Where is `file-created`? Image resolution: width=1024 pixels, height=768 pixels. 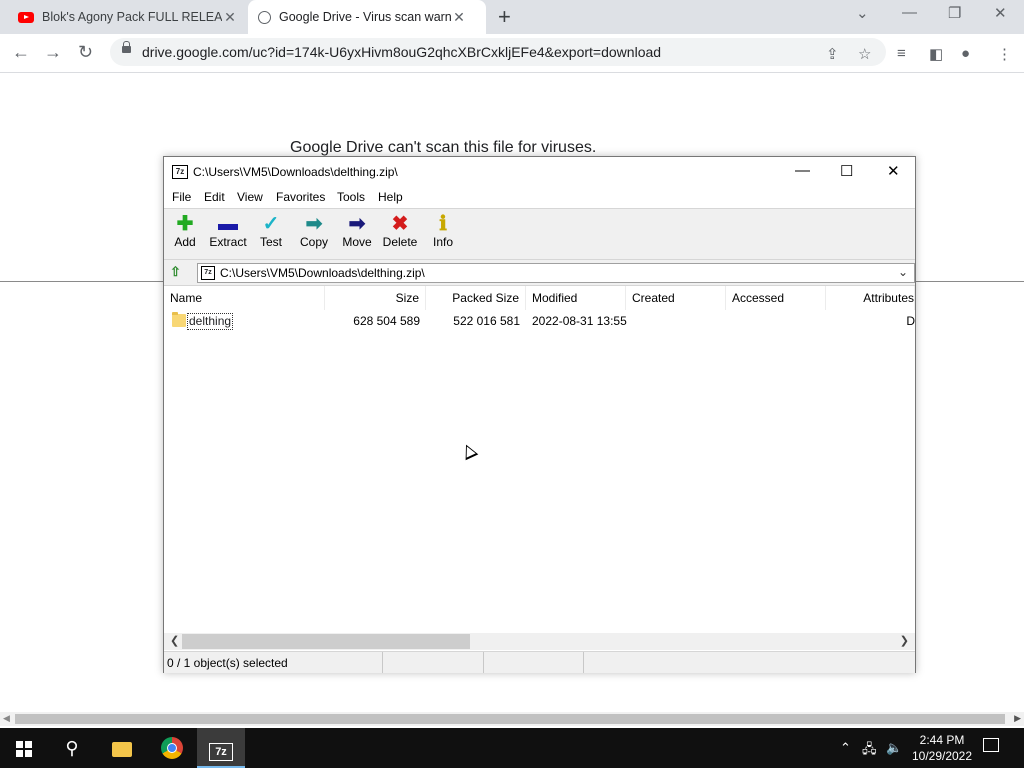 file-created is located at coordinates (676, 321).